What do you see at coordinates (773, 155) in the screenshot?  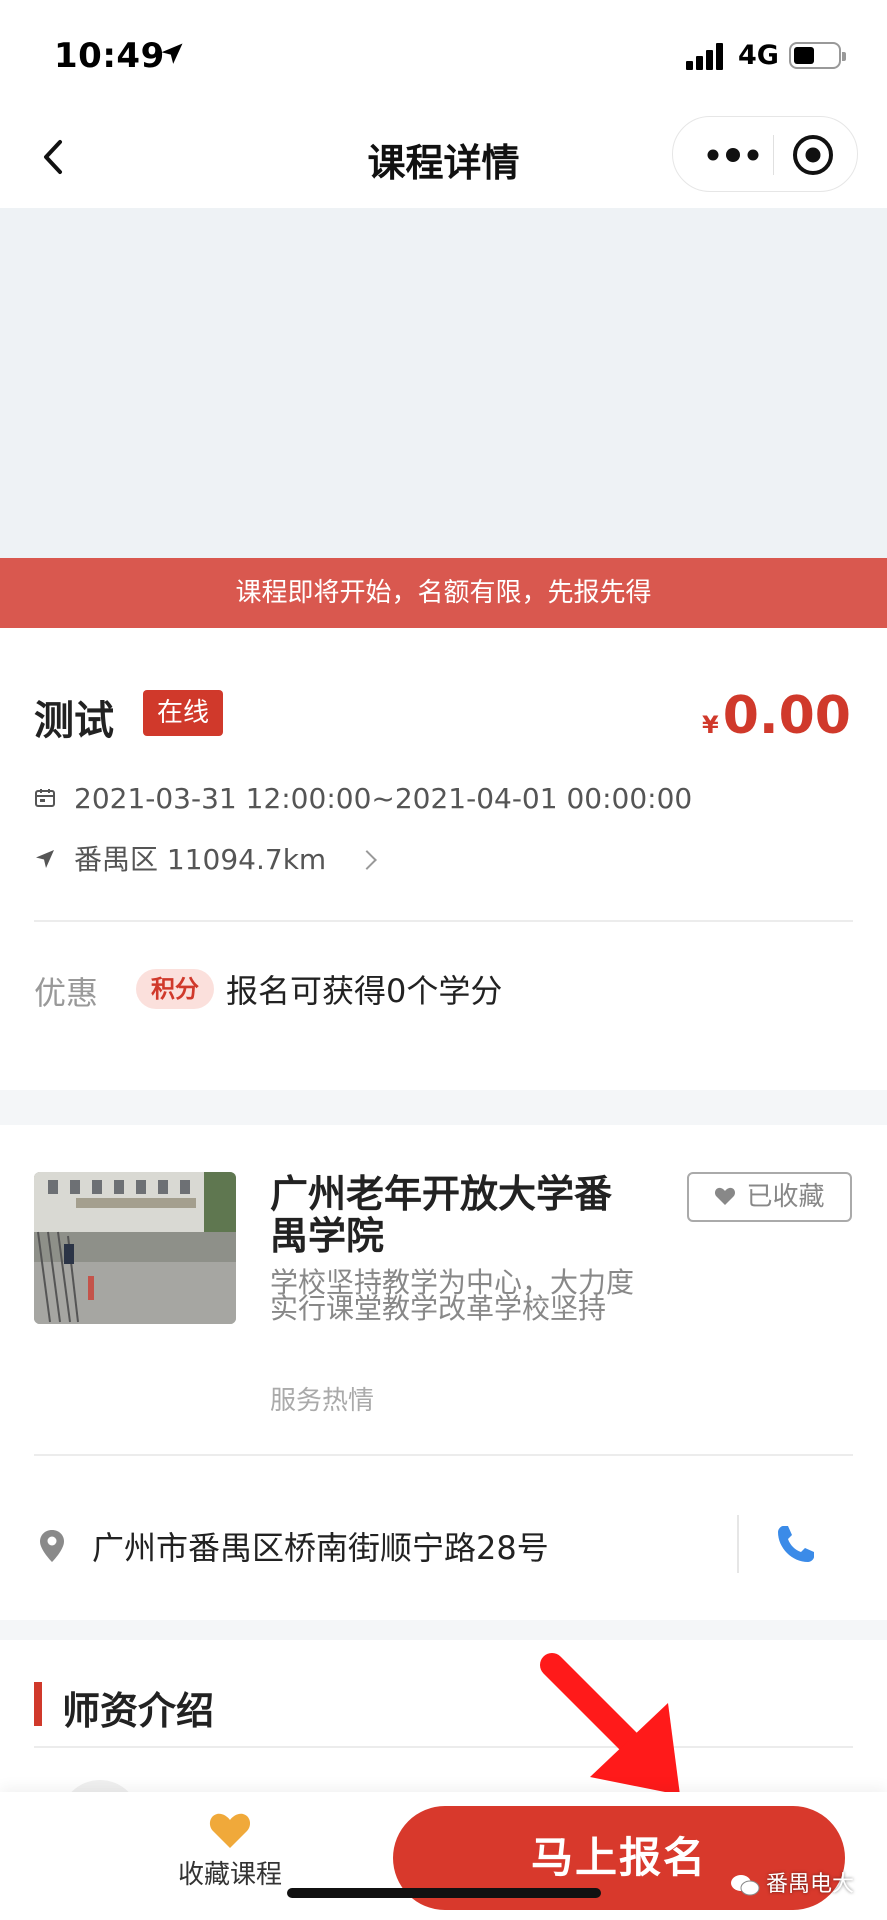 I see `capsule-divider` at bounding box center [773, 155].